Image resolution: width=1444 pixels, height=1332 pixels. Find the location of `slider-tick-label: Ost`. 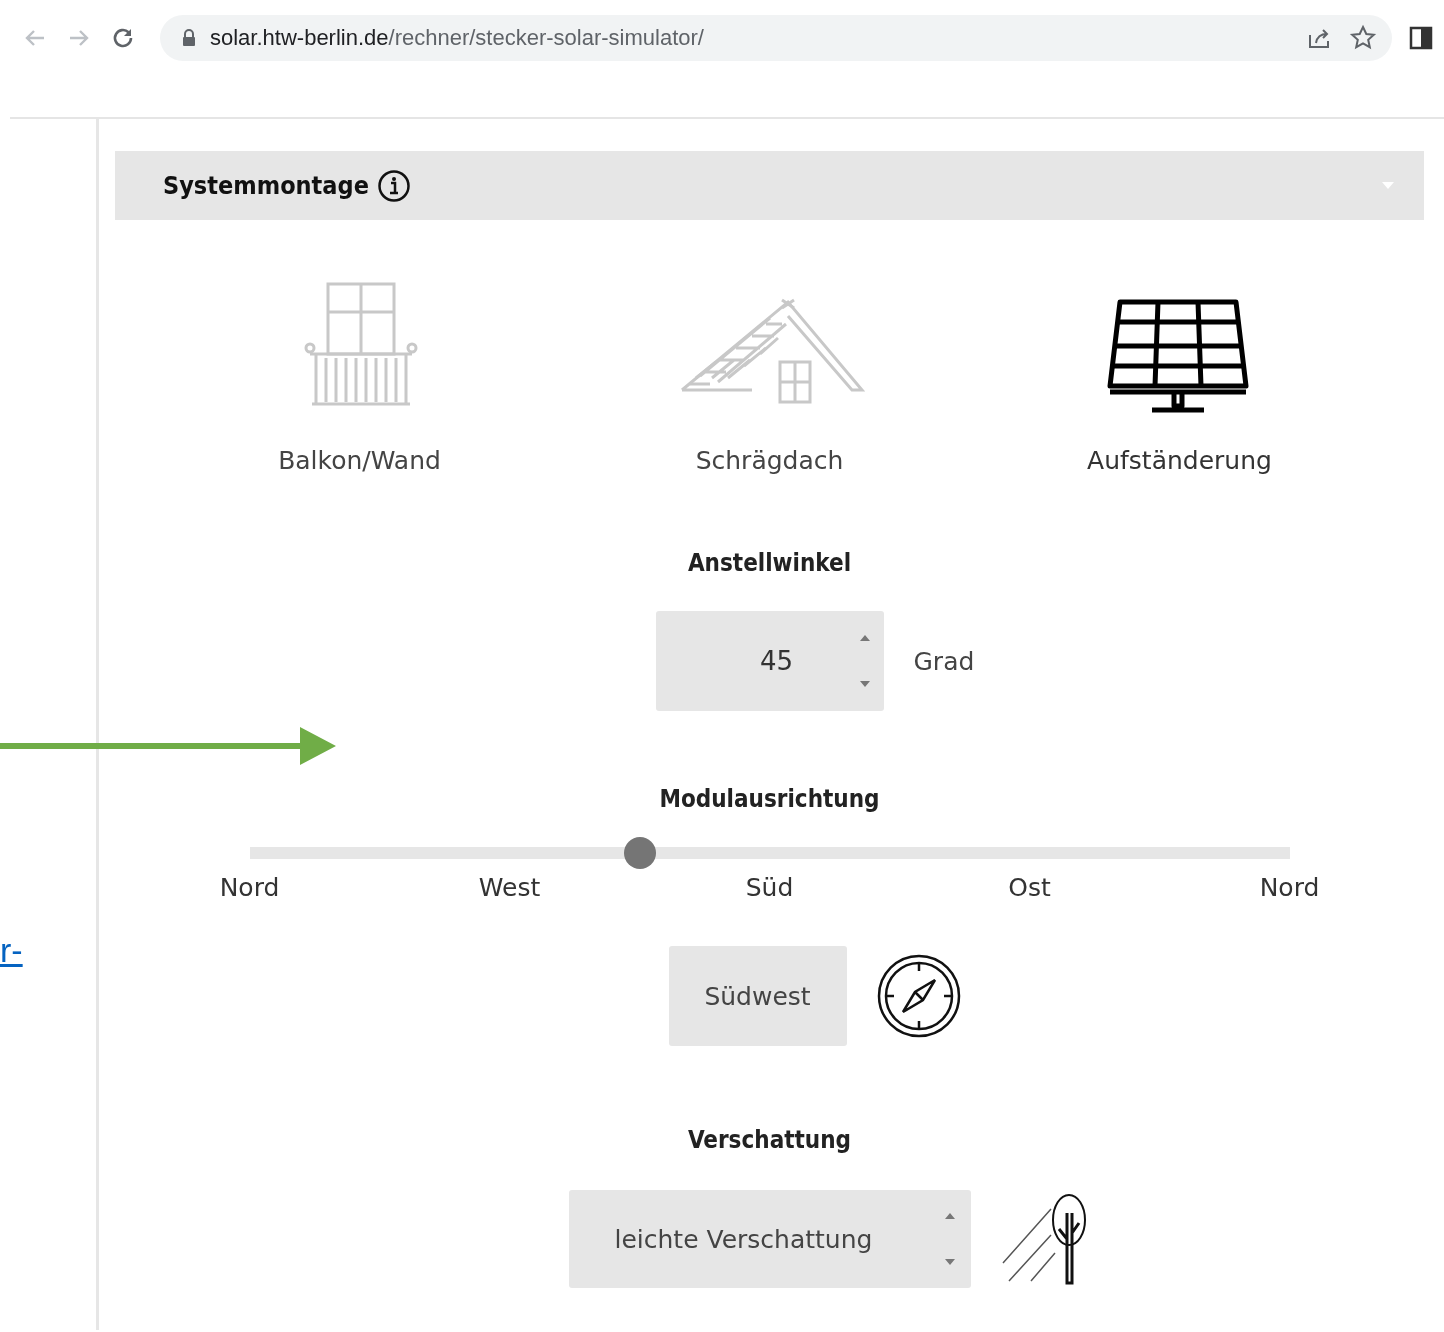

slider-tick-label: Ost is located at coordinates (1029, 887).